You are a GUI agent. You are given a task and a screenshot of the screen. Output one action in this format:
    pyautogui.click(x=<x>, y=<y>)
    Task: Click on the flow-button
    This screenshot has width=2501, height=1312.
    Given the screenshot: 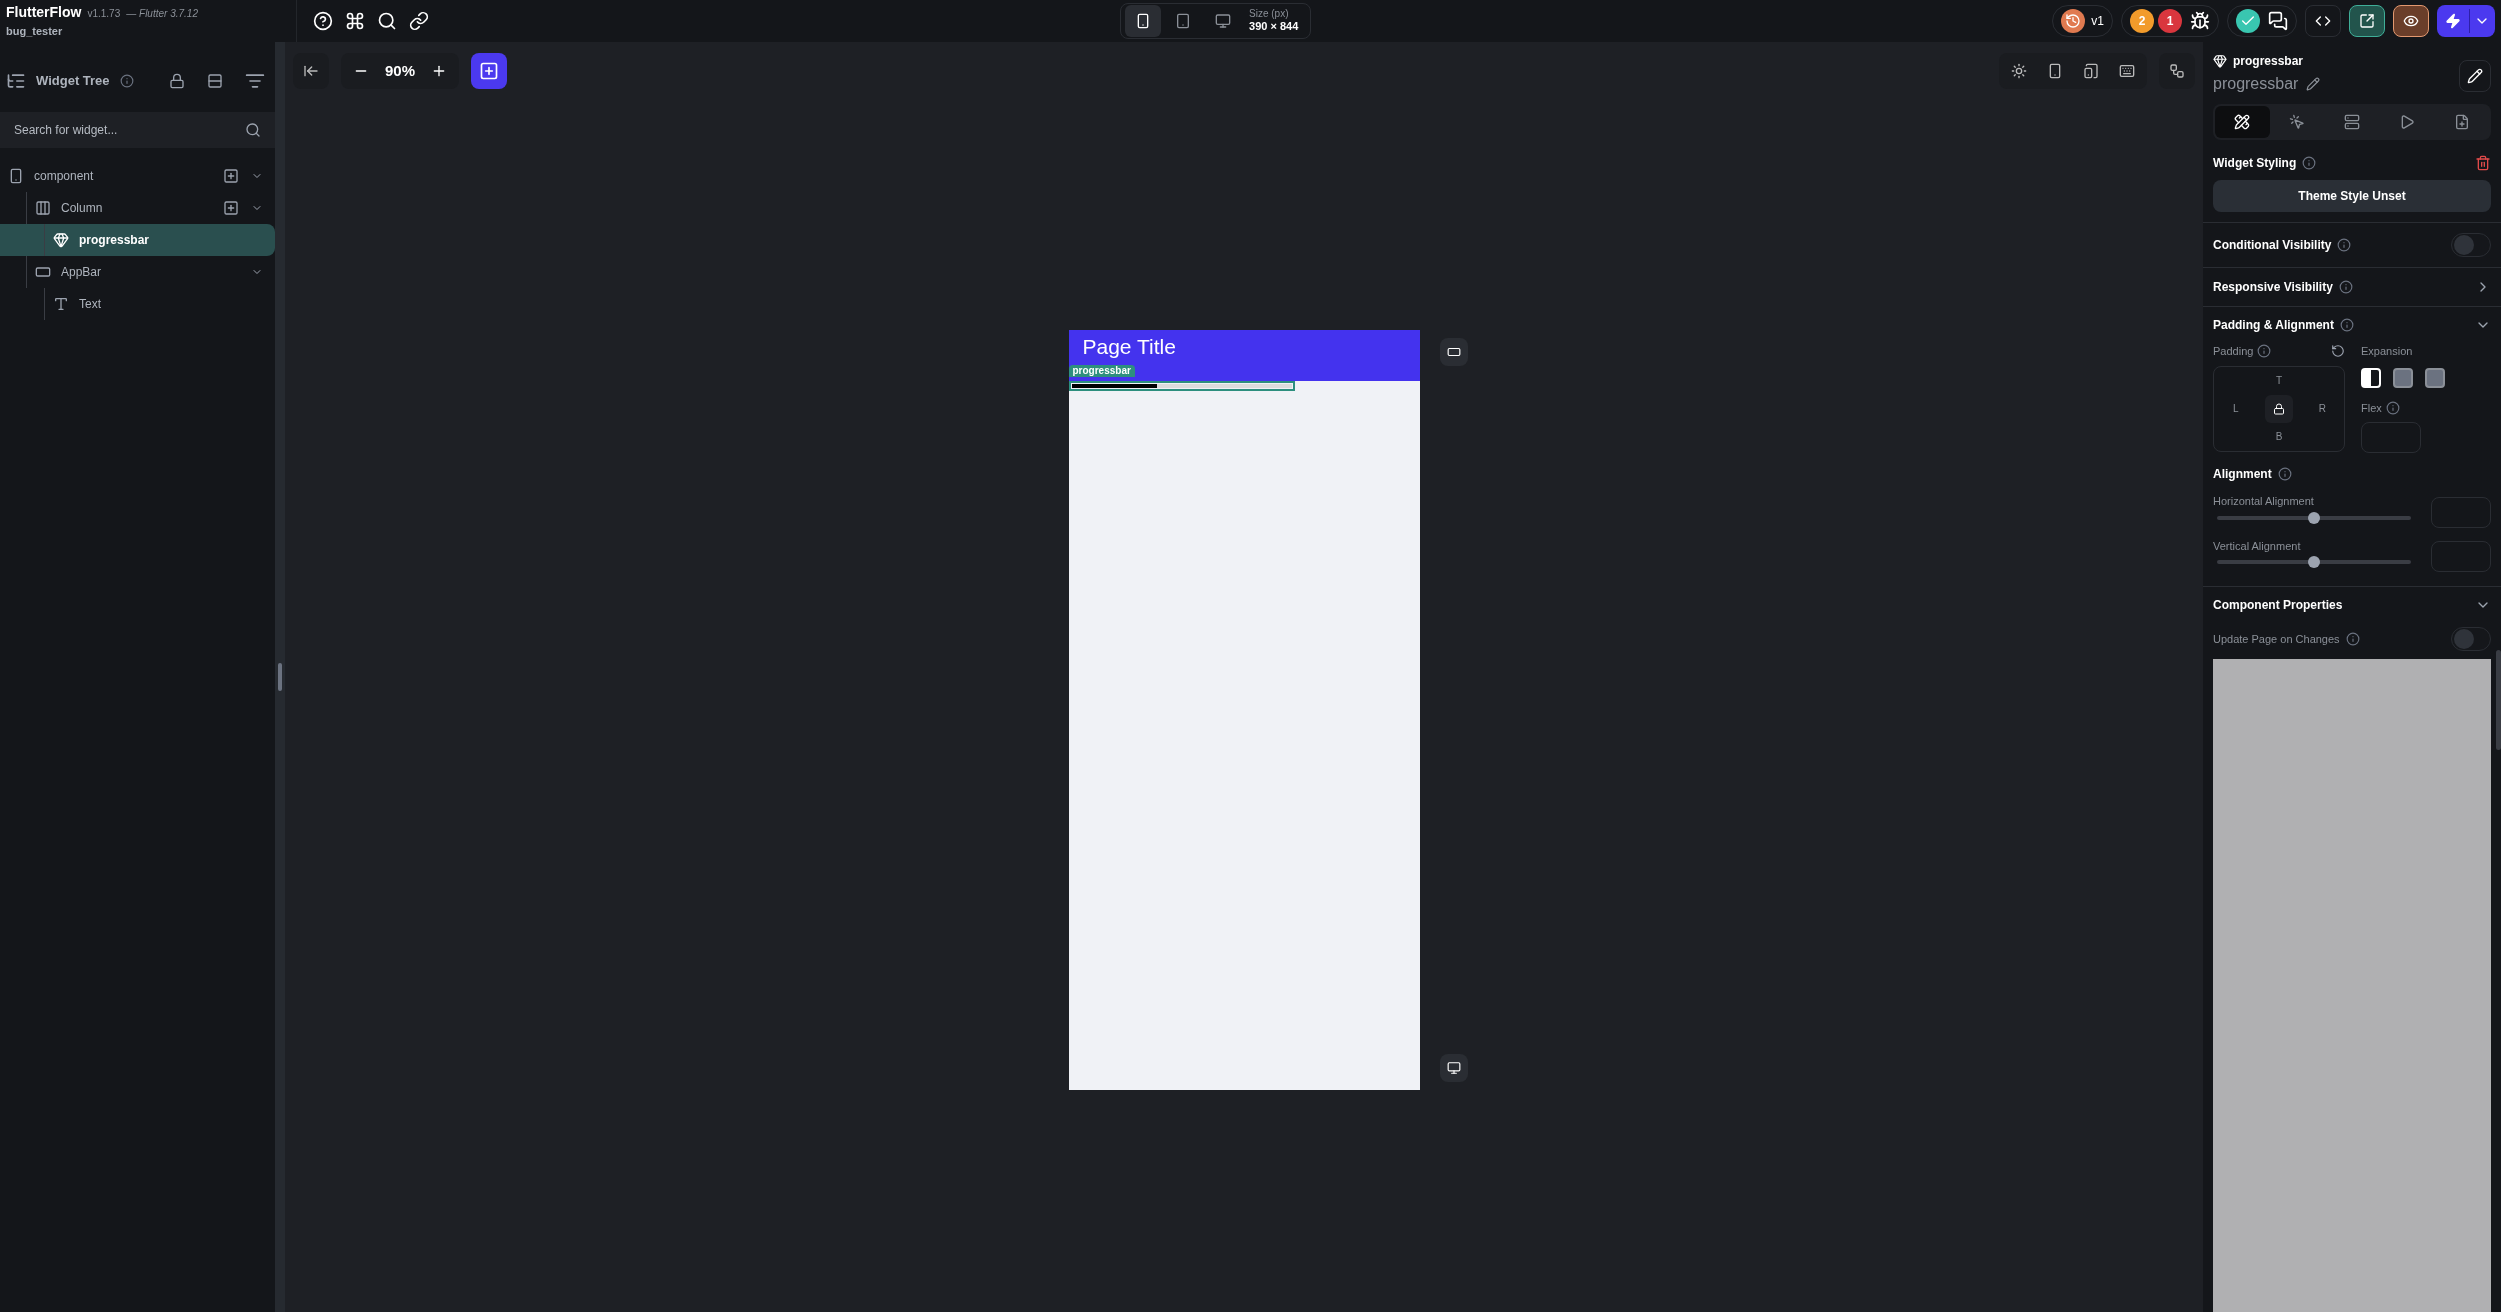 What is the action you would take?
    pyautogui.click(x=2177, y=71)
    